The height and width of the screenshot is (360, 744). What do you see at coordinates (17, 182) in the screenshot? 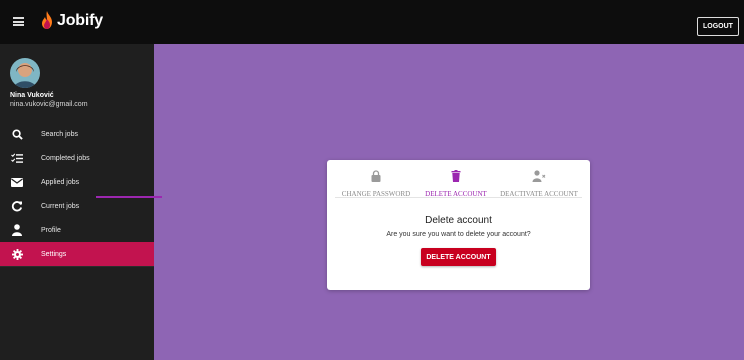
I see `envelope-icon` at bounding box center [17, 182].